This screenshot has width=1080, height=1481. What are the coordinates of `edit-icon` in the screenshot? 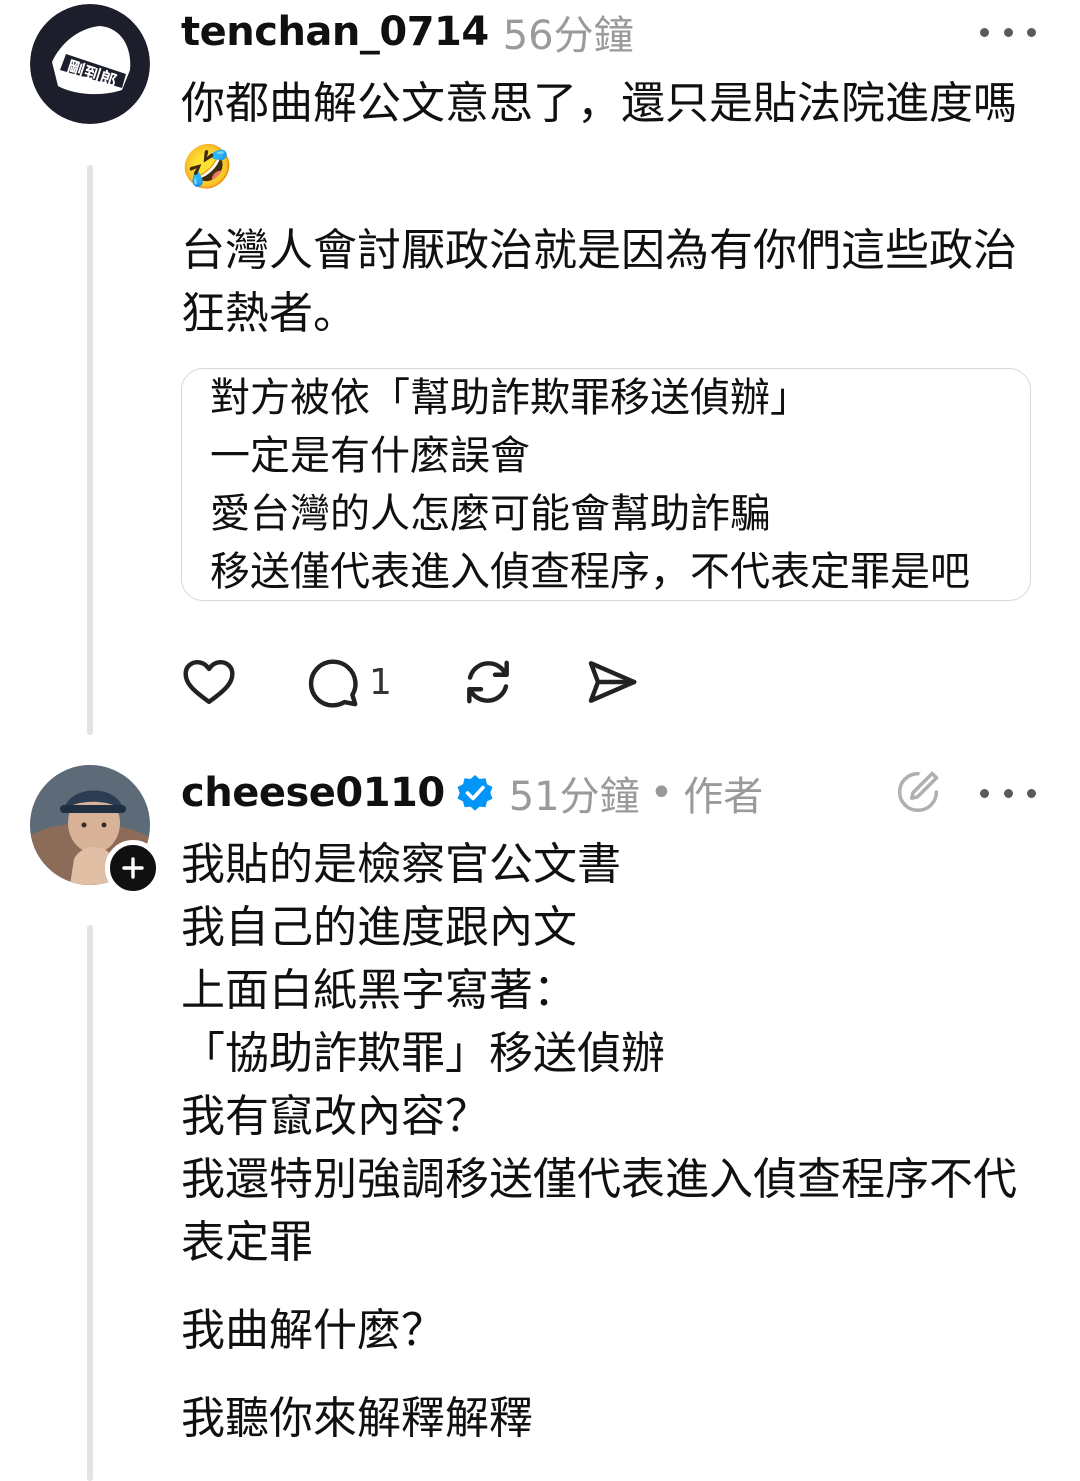 It's located at (918, 792).